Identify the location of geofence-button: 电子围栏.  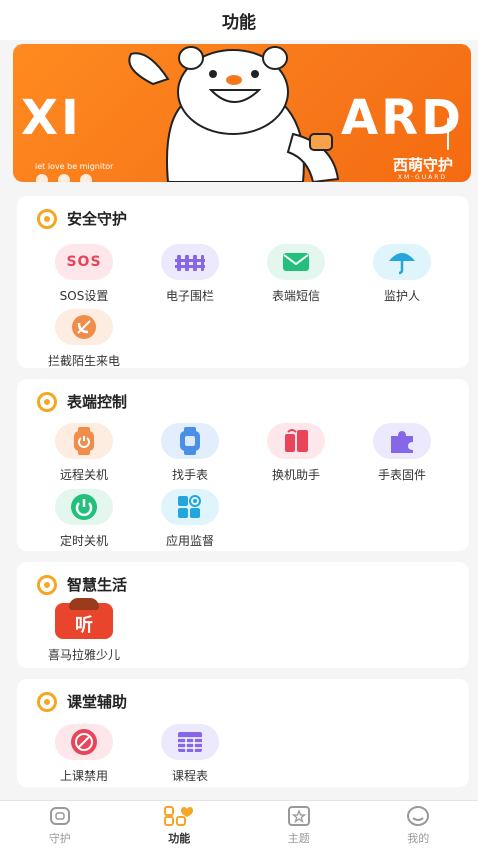
(190, 274).